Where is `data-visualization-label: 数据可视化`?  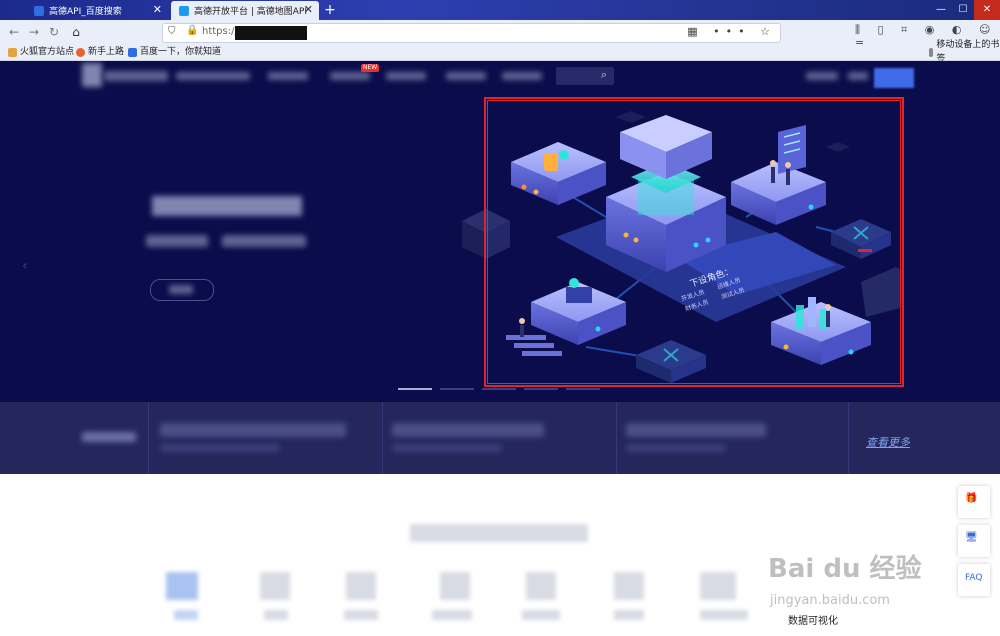 data-visualization-label: 数据可视化 is located at coordinates (813, 621).